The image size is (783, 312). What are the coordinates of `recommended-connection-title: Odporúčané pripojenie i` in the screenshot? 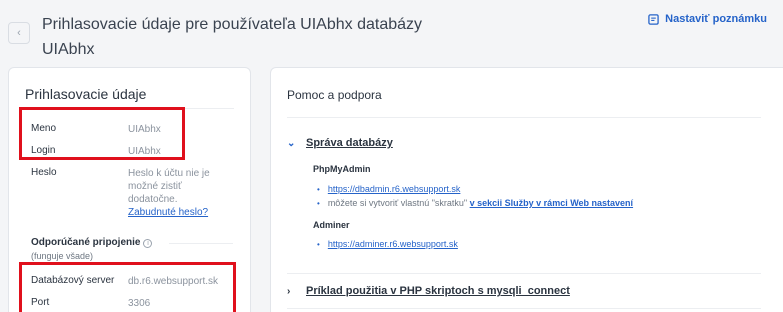 It's located at (92, 242).